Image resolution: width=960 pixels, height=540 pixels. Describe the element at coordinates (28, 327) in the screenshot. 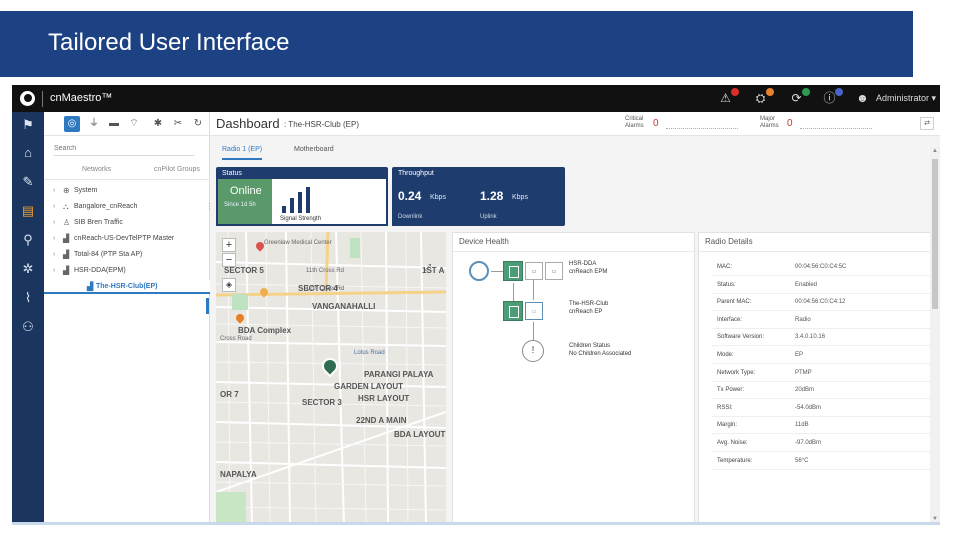

I see `user-icon: ⚇` at that location.